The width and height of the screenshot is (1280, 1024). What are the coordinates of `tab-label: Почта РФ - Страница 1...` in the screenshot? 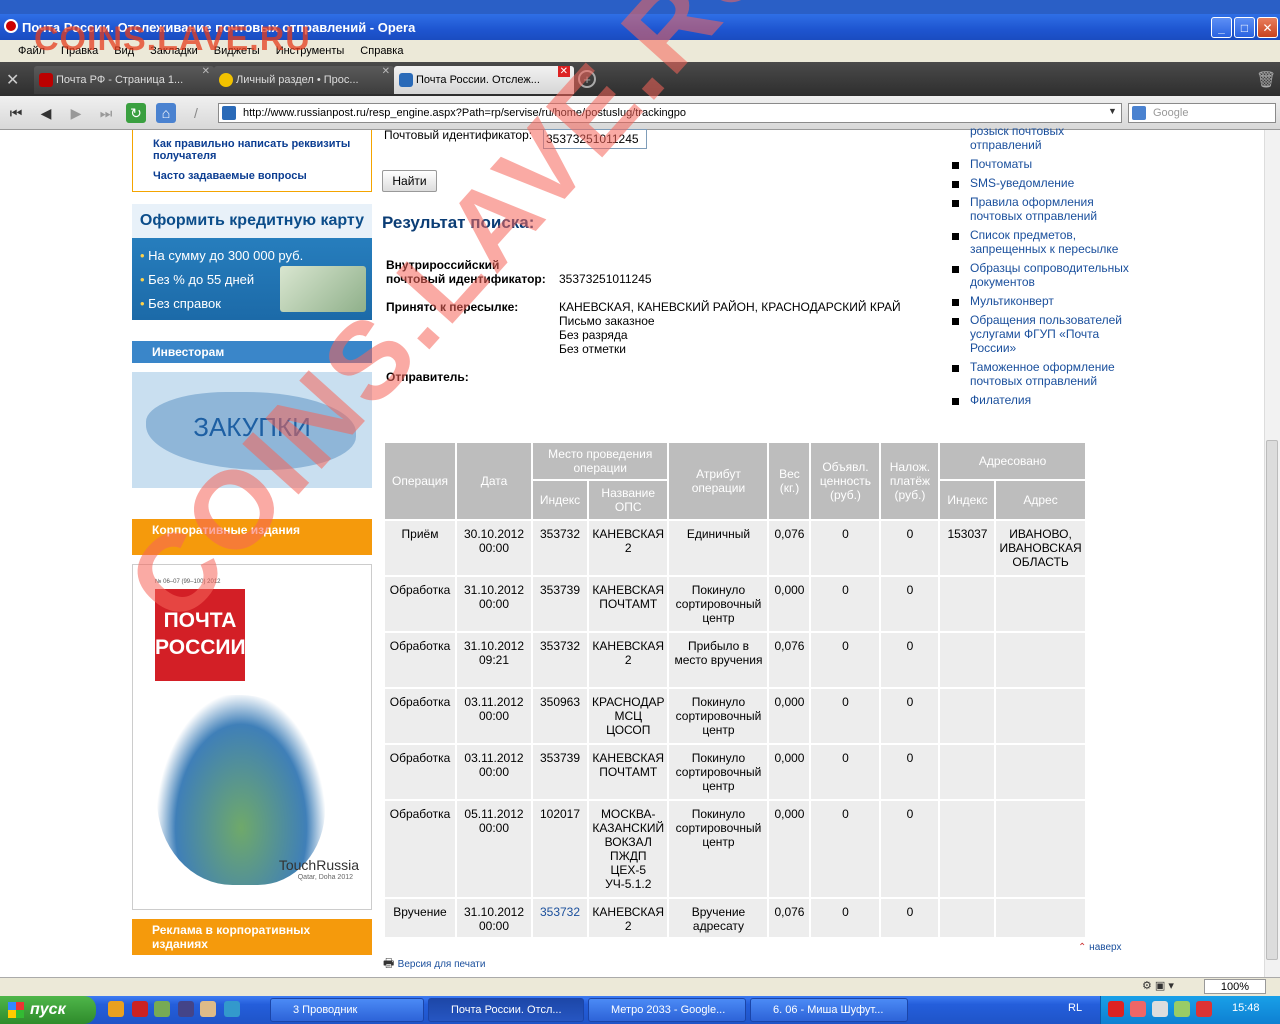 It's located at (120, 80).